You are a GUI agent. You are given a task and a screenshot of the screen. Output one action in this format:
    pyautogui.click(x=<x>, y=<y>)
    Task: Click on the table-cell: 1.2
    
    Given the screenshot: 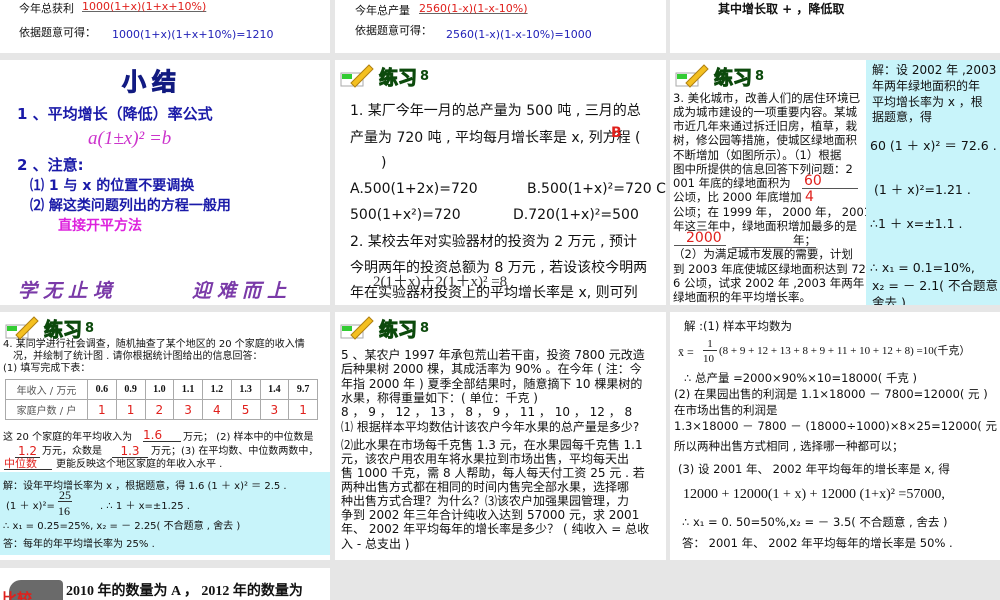 What is the action you would take?
    pyautogui.click(x=217, y=389)
    